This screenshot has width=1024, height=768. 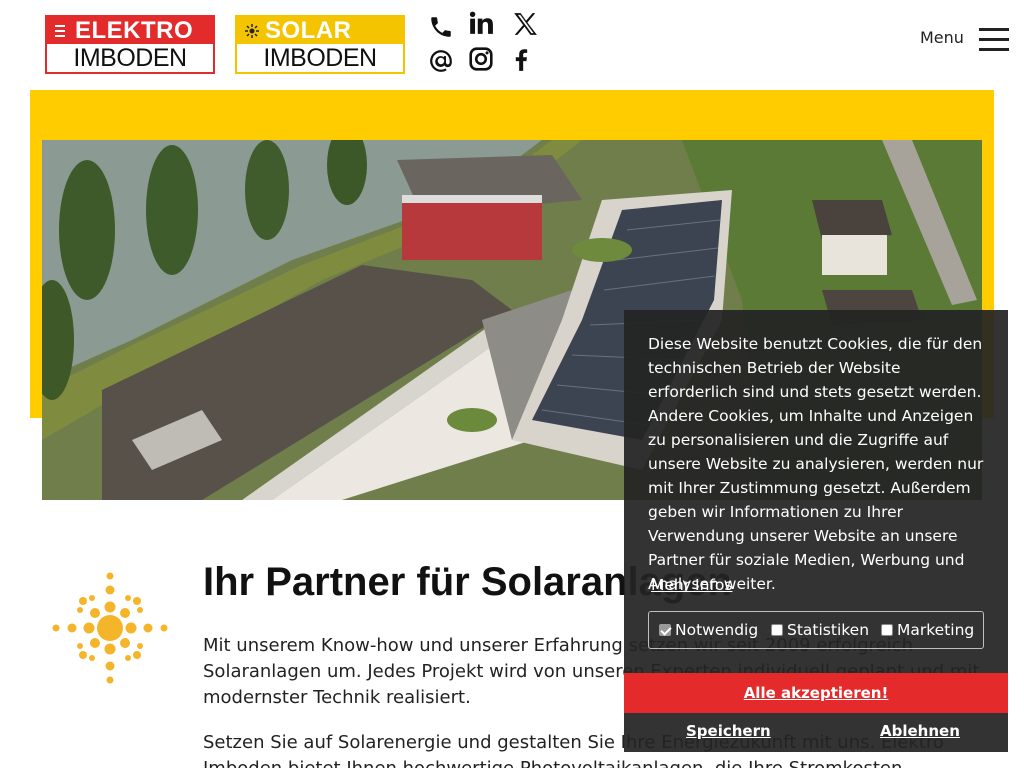 I want to click on logo-solar-imboden: SOLAR IMBODEN, so click(x=320, y=44).